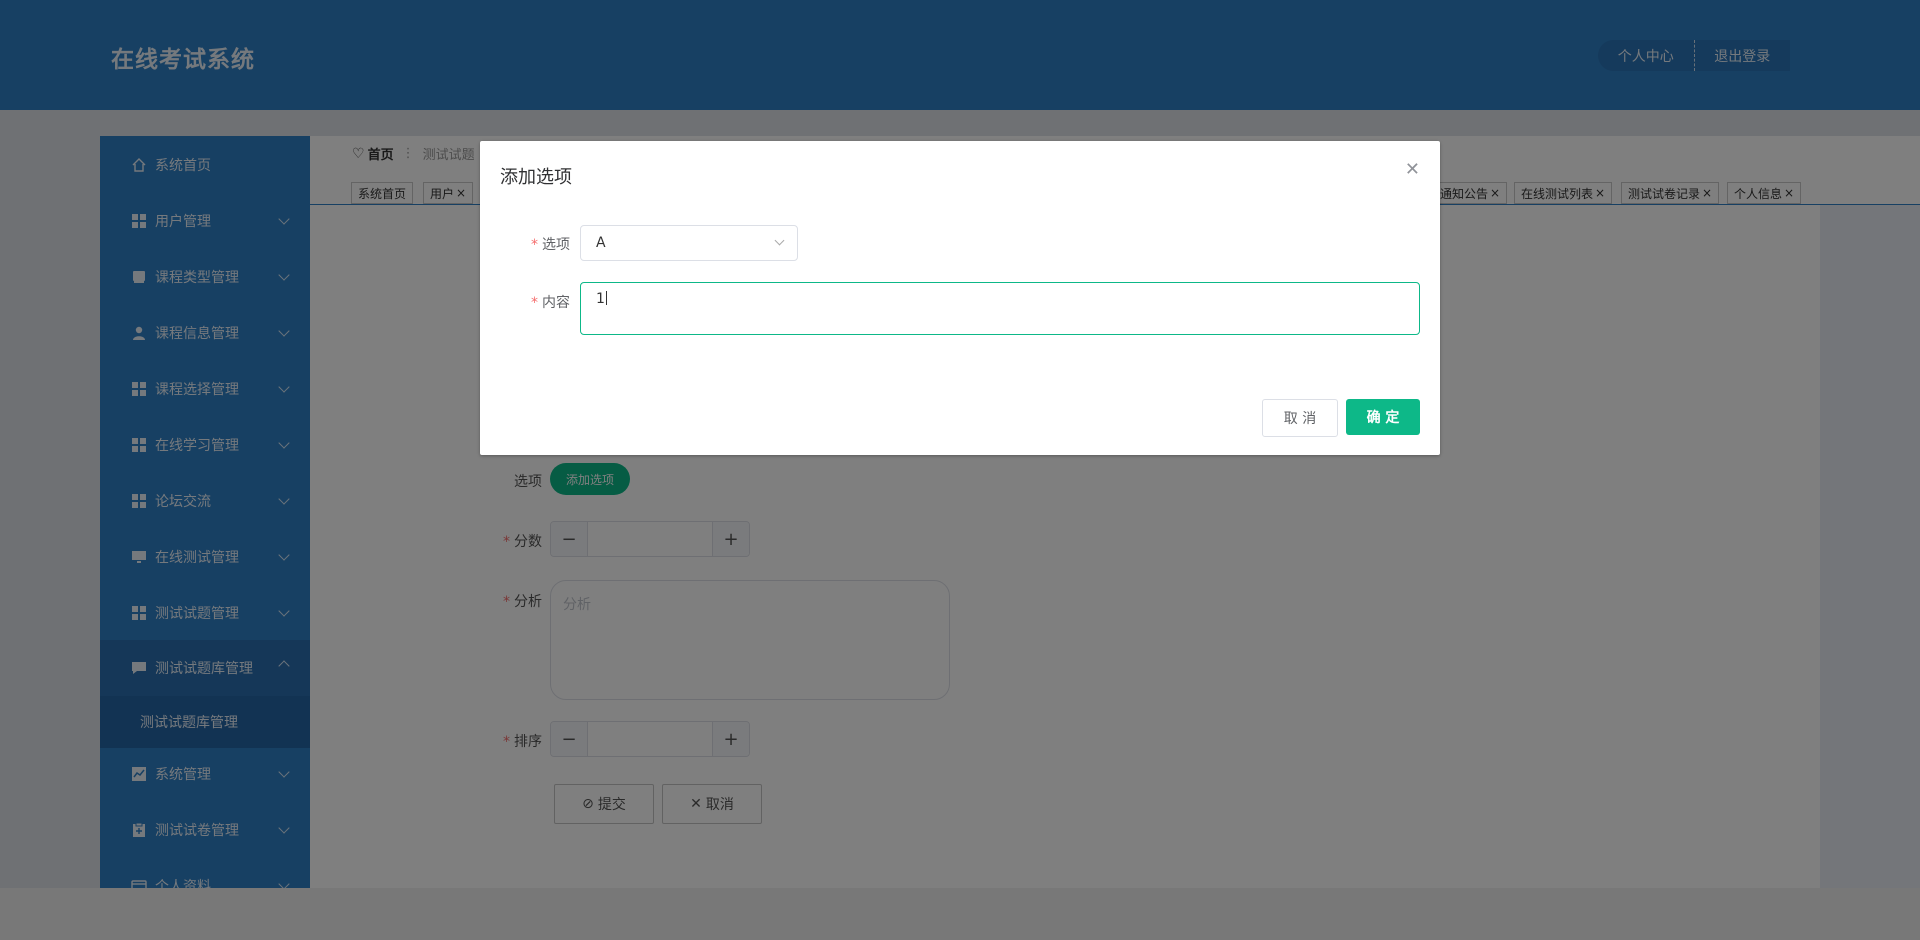 Image resolution: width=1920 pixels, height=940 pixels. Describe the element at coordinates (556, 245) in the screenshot. I see `option-label-text: 选项` at that location.